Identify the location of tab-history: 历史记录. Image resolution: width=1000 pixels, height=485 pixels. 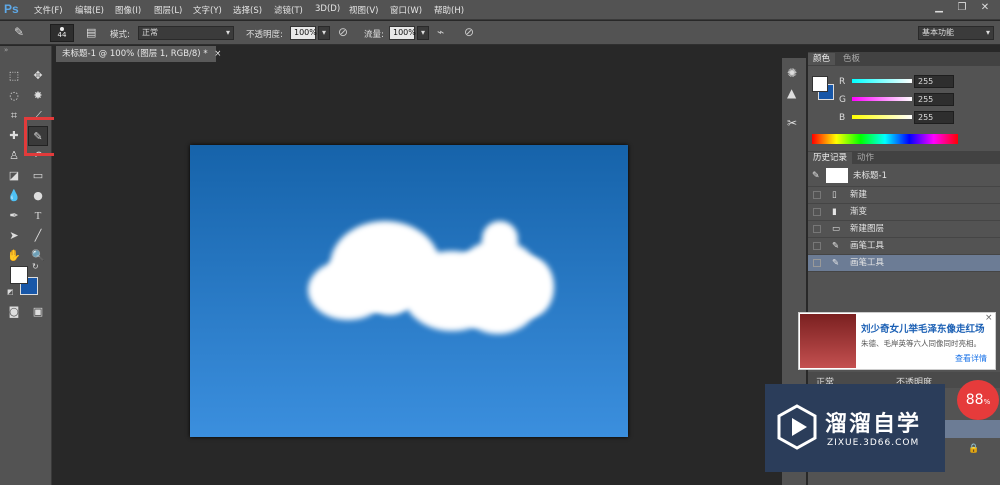
(830, 158).